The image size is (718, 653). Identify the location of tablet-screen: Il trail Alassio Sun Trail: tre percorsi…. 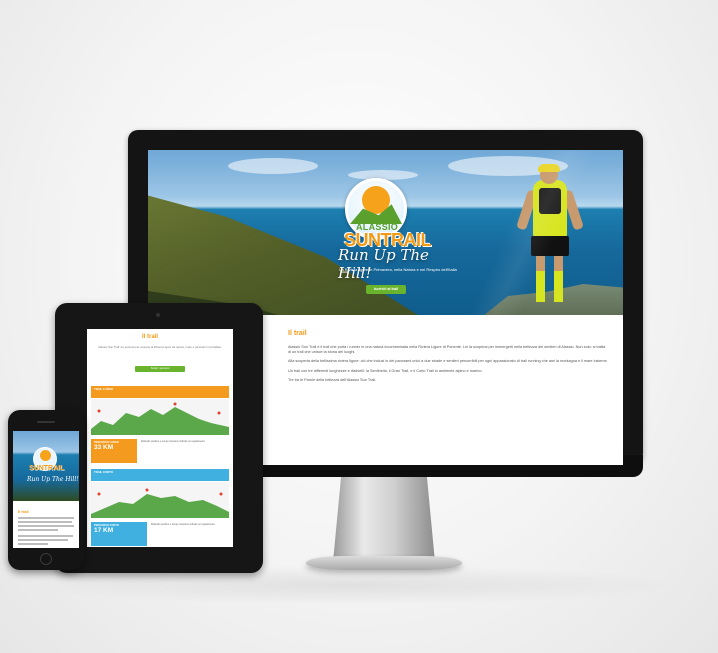
(160, 438).